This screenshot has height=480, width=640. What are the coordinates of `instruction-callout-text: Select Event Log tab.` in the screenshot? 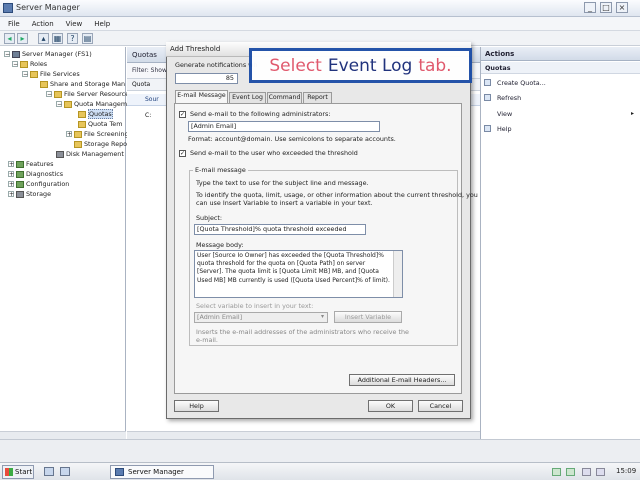 It's located at (360, 65).